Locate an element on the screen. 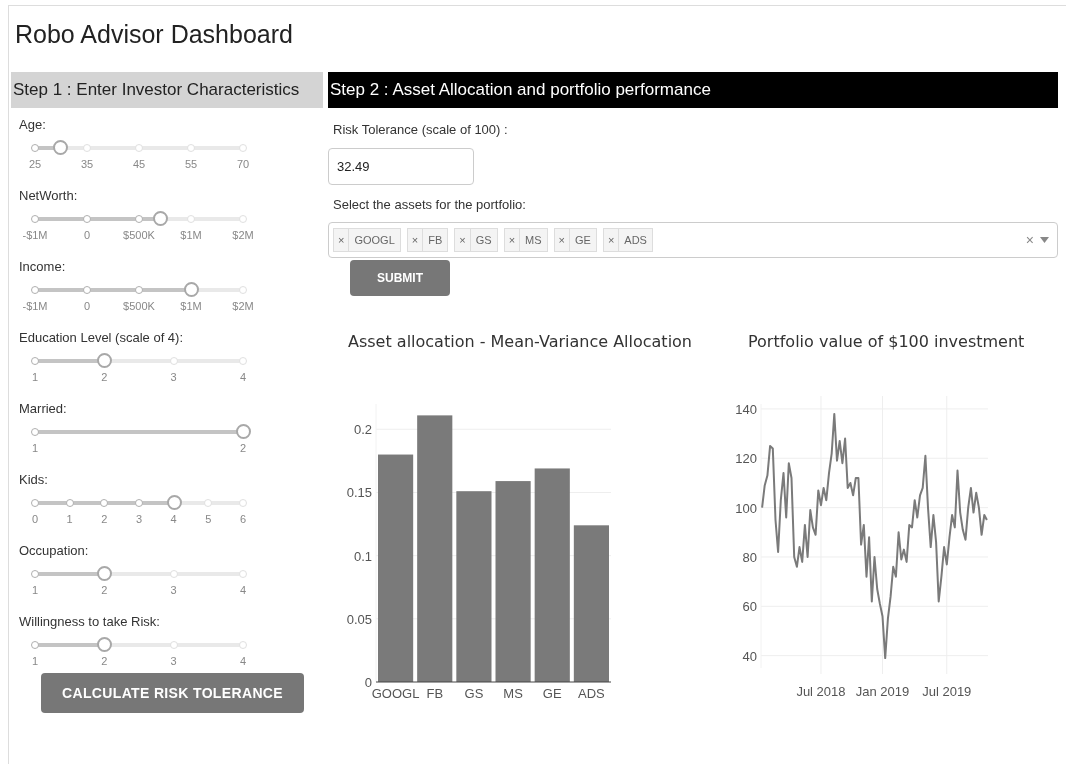 The width and height of the screenshot is (1066, 764). axis-tick-label: Jan 2019 is located at coordinates (882, 691).